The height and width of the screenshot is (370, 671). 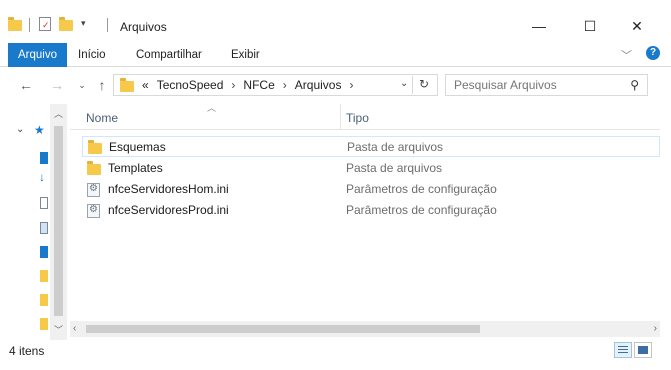 I want to click on scroll-up-icon: ︿, so click(x=58, y=113).